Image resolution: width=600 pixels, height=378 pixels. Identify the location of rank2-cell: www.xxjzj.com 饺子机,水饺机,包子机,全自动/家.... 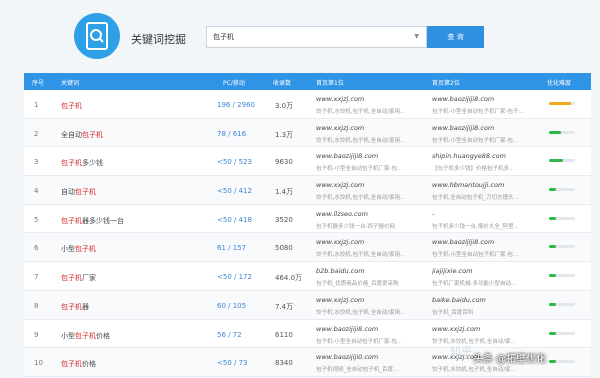
(488, 335).